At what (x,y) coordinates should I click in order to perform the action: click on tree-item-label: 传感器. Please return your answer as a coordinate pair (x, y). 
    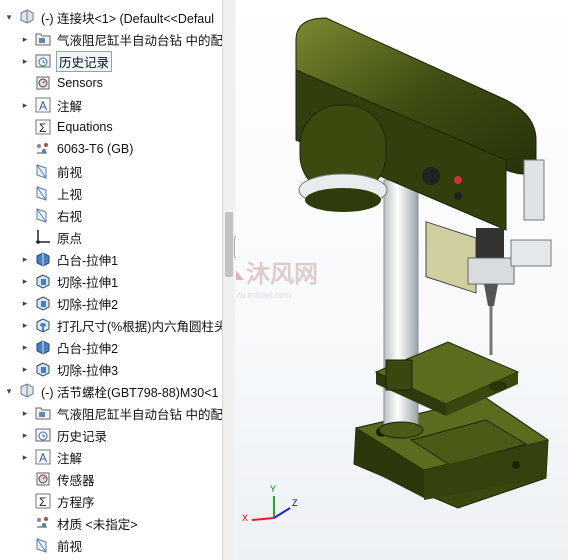
    Looking at the image, I should click on (76, 480).